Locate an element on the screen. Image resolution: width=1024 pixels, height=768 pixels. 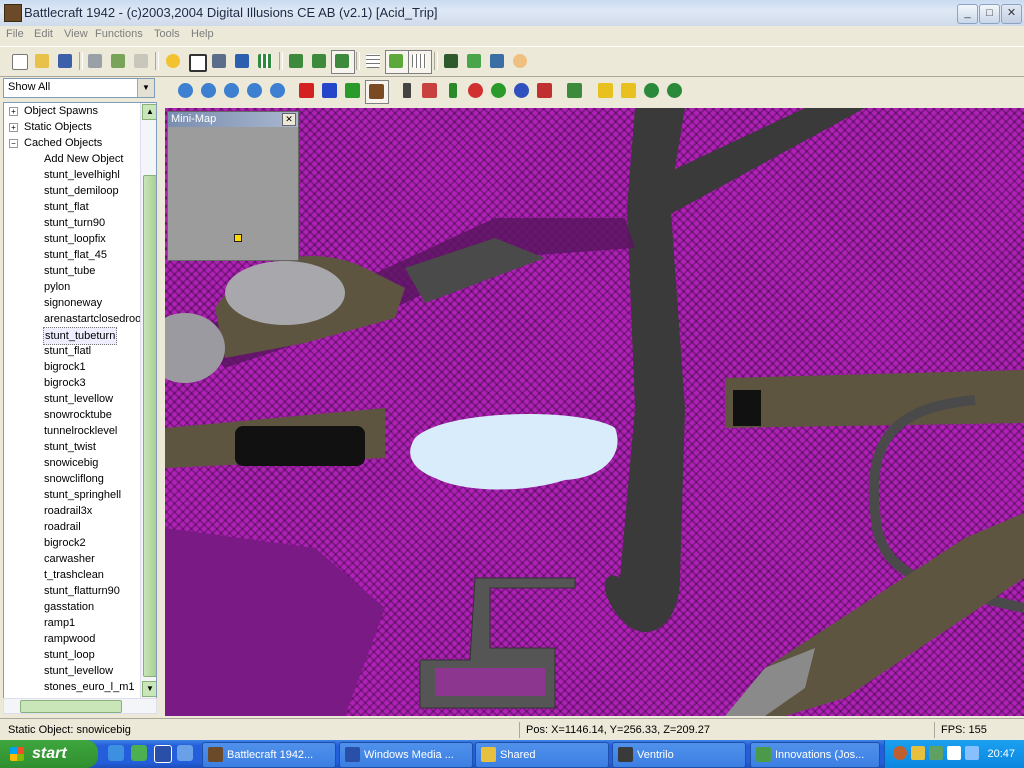
tree-item: snowrocktube is located at coordinates (78, 415).